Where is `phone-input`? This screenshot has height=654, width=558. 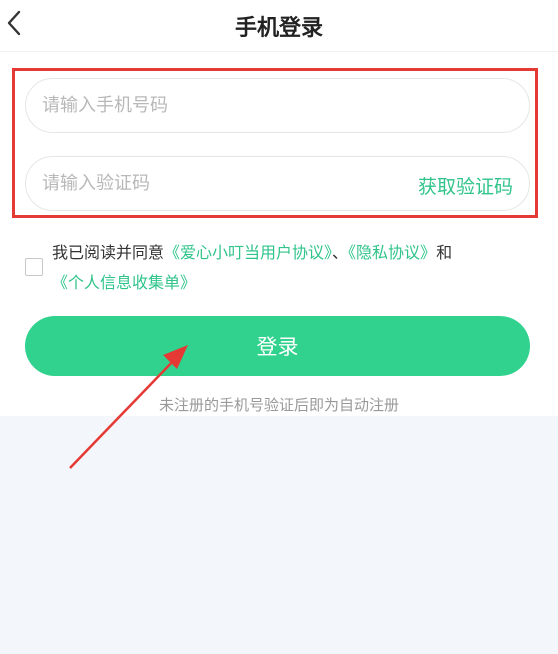 phone-input is located at coordinates (222, 105).